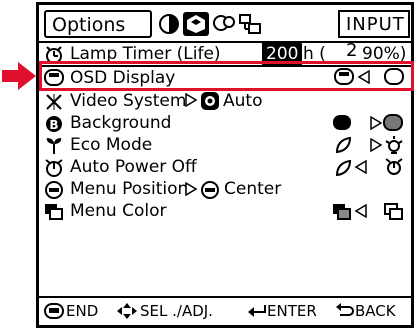 The height and width of the screenshot is (333, 418). What do you see at coordinates (374, 35) in the screenshot?
I see `input-indicator: INPUT 2` at bounding box center [374, 35].